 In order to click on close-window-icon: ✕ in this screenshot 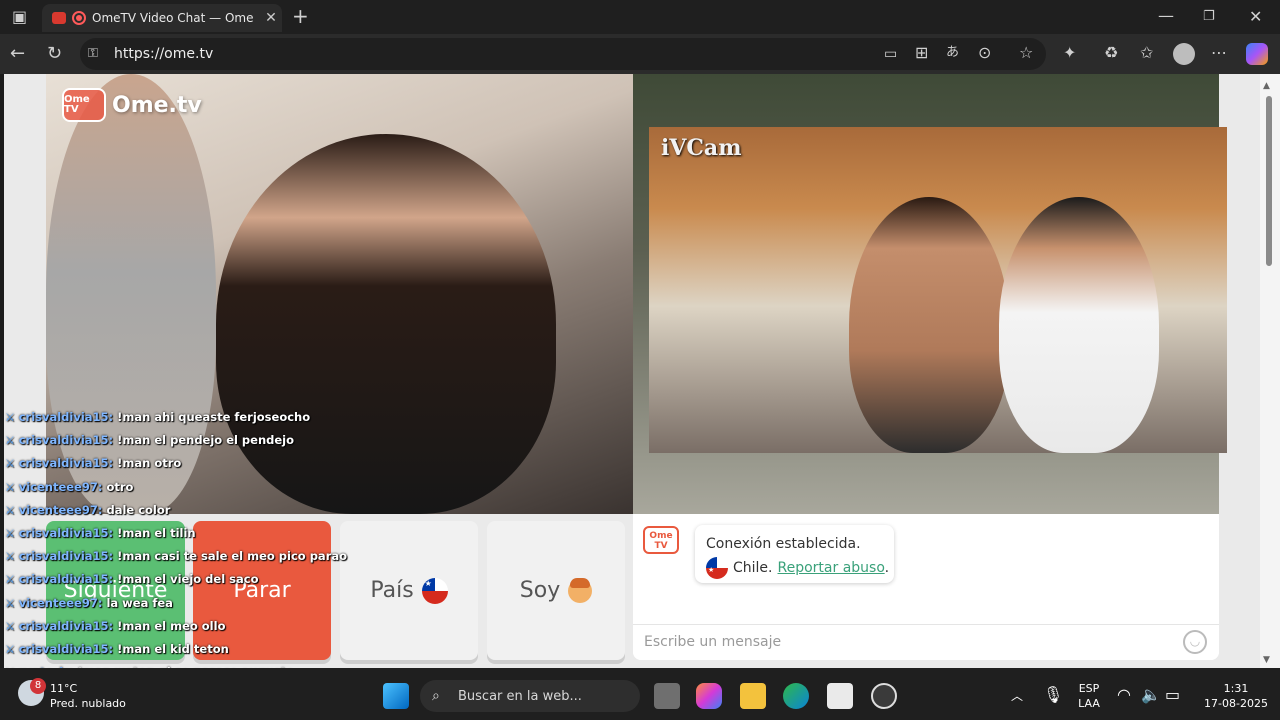, I will do `click(1255, 17)`.